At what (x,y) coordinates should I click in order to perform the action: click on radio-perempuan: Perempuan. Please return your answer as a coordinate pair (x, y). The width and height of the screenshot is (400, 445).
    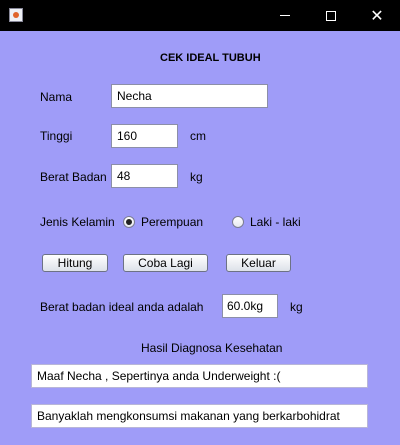
    Looking at the image, I should click on (163, 222).